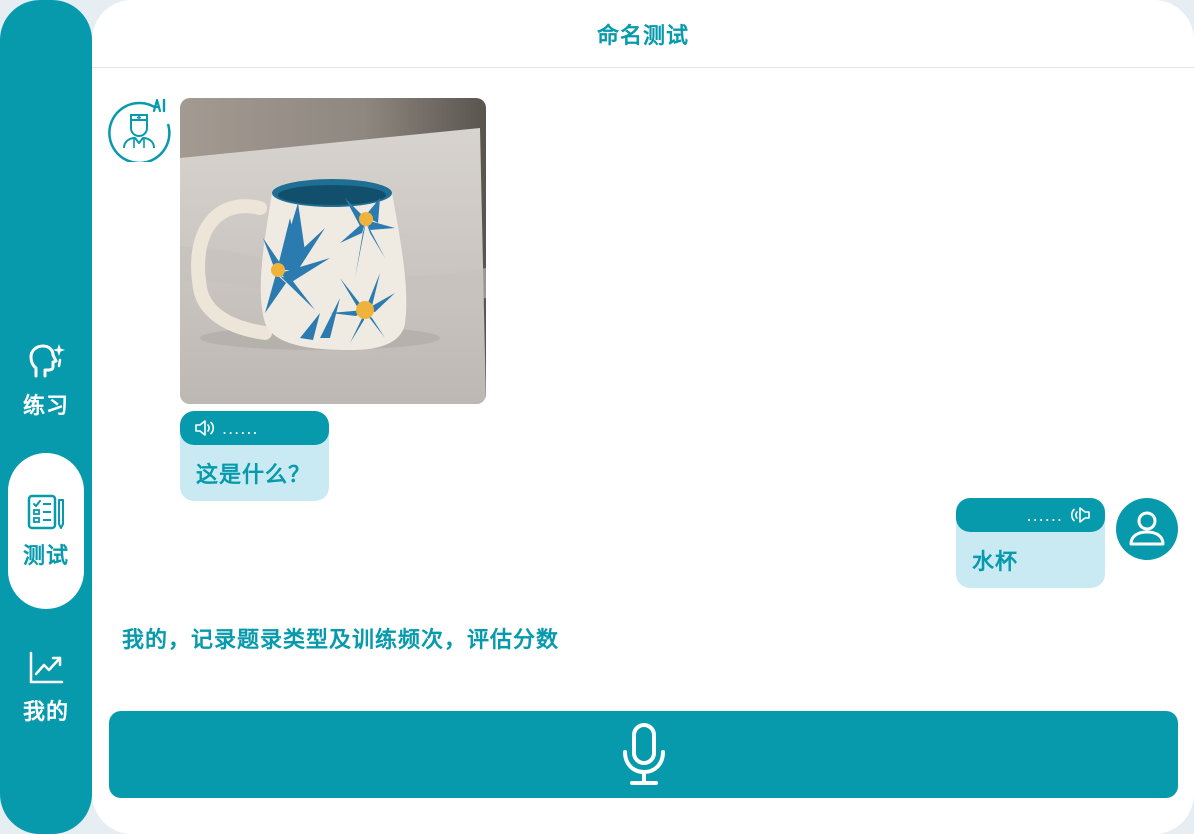 The image size is (1194, 834). I want to click on header: 命名测试, so click(643, 34).